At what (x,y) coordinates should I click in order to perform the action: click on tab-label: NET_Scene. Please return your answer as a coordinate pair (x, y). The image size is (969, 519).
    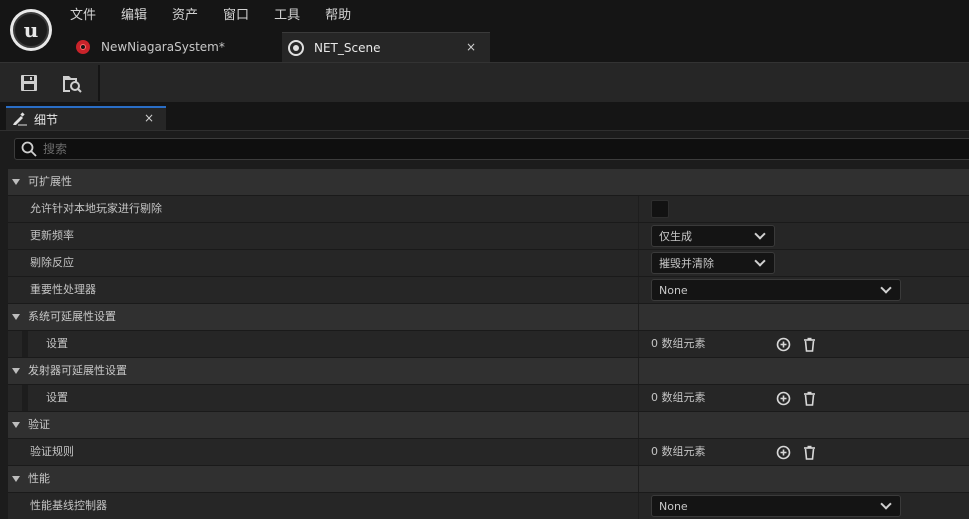
    Looking at the image, I should click on (347, 47).